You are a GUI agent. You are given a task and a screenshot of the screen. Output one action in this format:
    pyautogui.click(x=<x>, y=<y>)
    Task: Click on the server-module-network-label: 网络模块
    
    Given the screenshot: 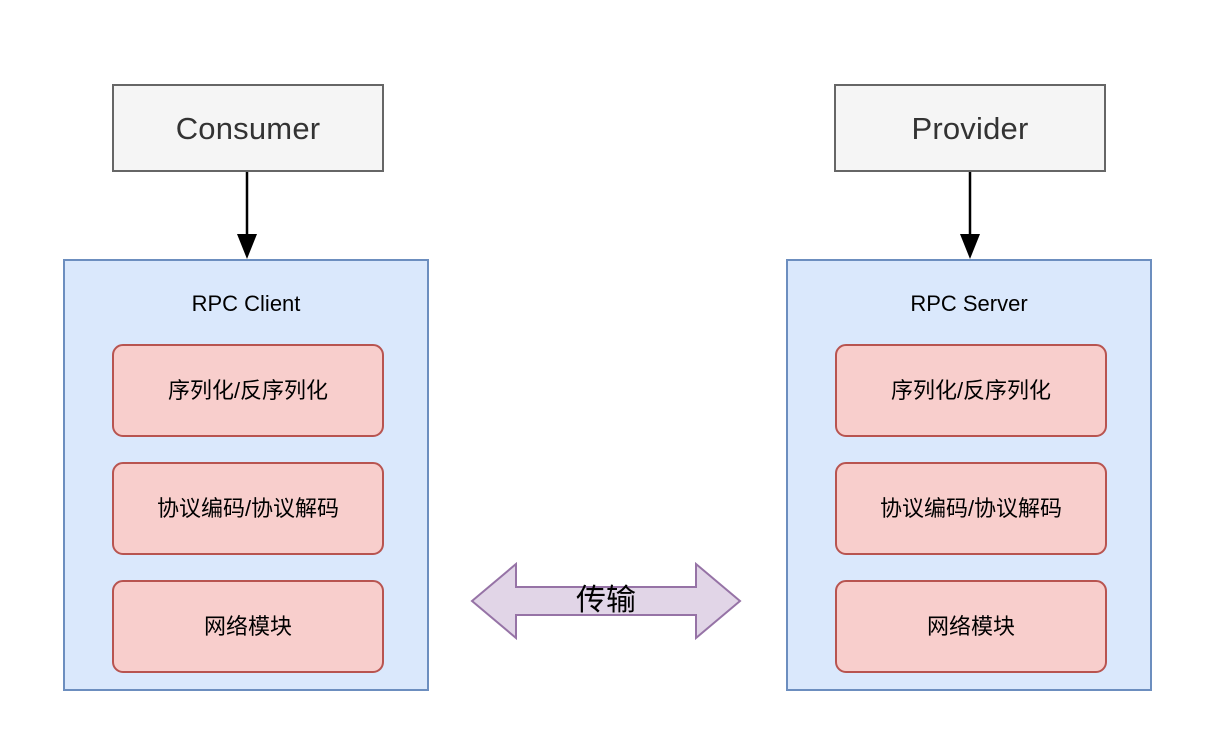 What is the action you would take?
    pyautogui.click(x=970, y=626)
    